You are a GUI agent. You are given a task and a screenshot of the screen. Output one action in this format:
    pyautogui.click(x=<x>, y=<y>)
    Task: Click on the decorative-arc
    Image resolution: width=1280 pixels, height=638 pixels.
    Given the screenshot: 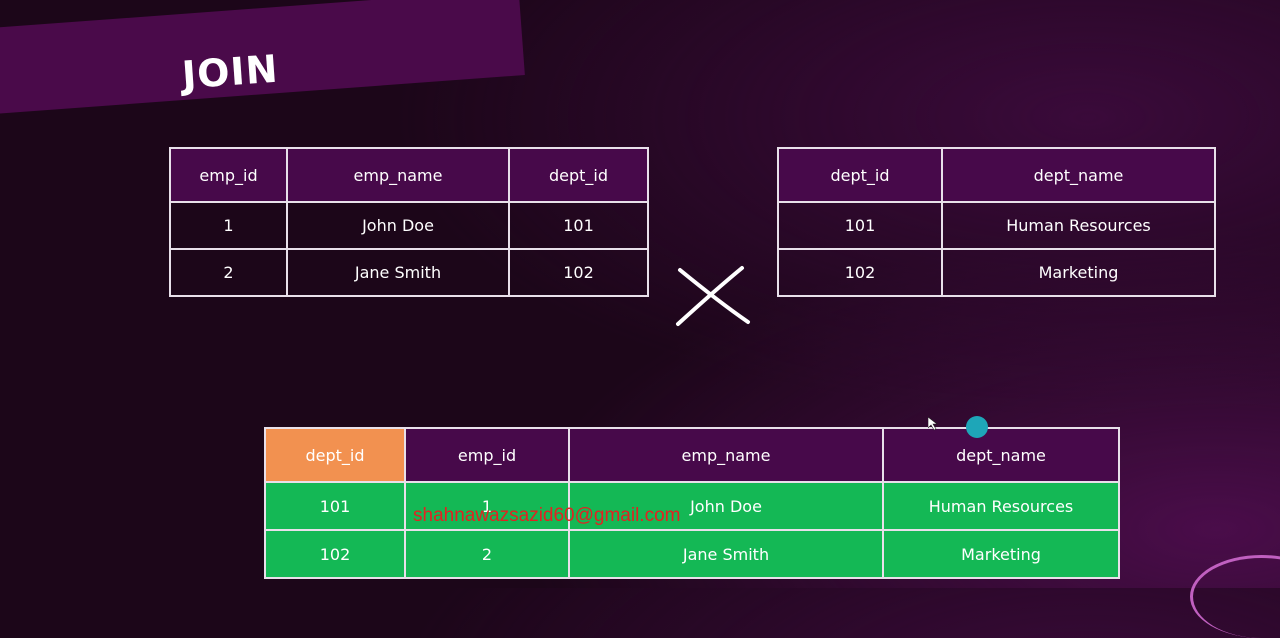 What is the action you would take?
    pyautogui.click(x=1235, y=596)
    